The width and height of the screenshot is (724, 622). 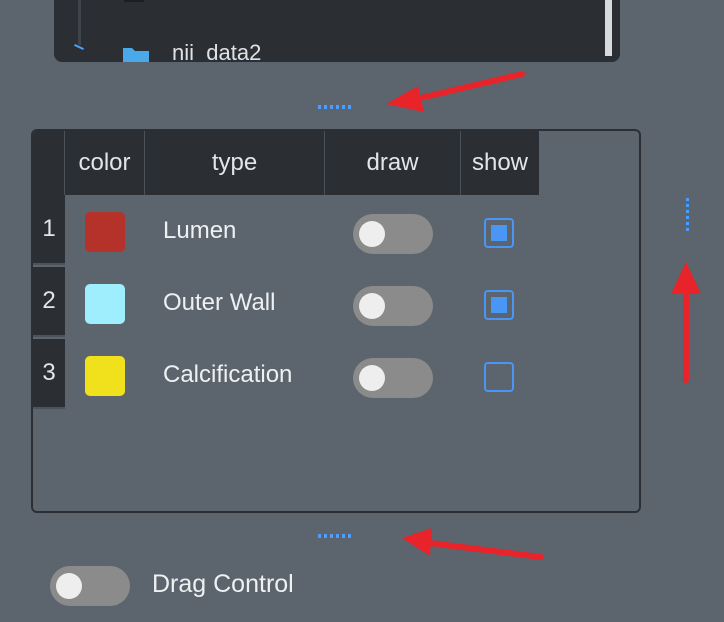 What do you see at coordinates (49, 230) in the screenshot?
I see `row-number: 1` at bounding box center [49, 230].